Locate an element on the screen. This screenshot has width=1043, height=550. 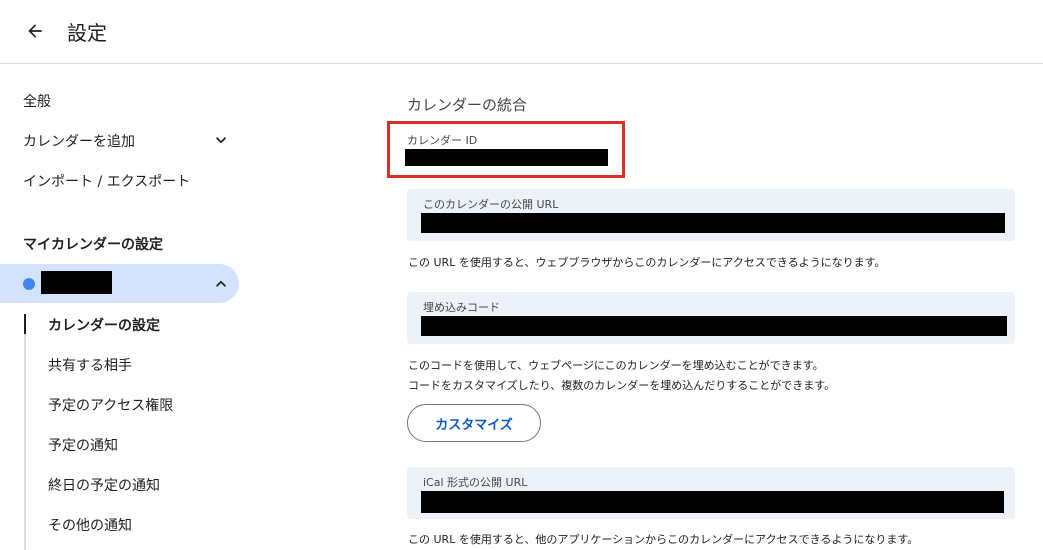
page-title: 設定 is located at coordinates (87, 33).